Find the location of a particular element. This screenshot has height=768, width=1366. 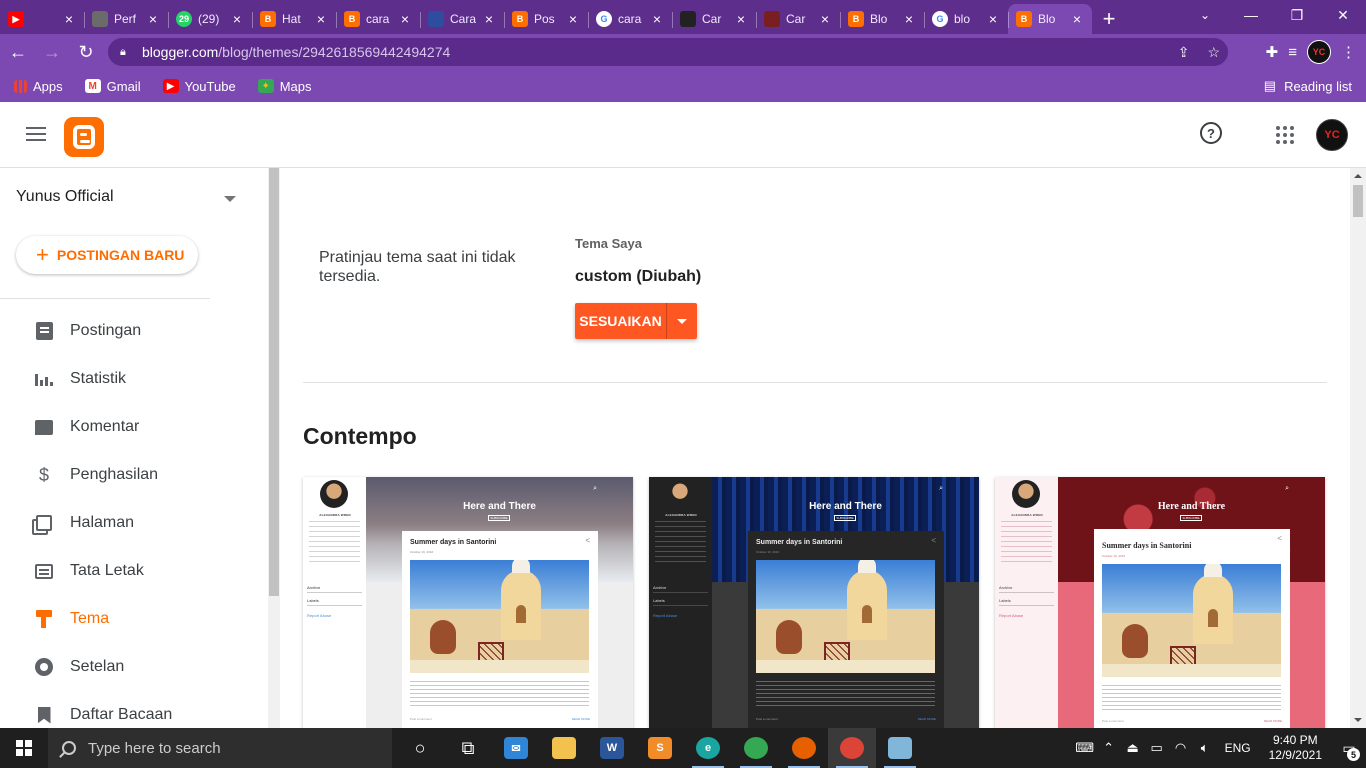

sidebar-item-postingan: Postingan is located at coordinates (134, 331).